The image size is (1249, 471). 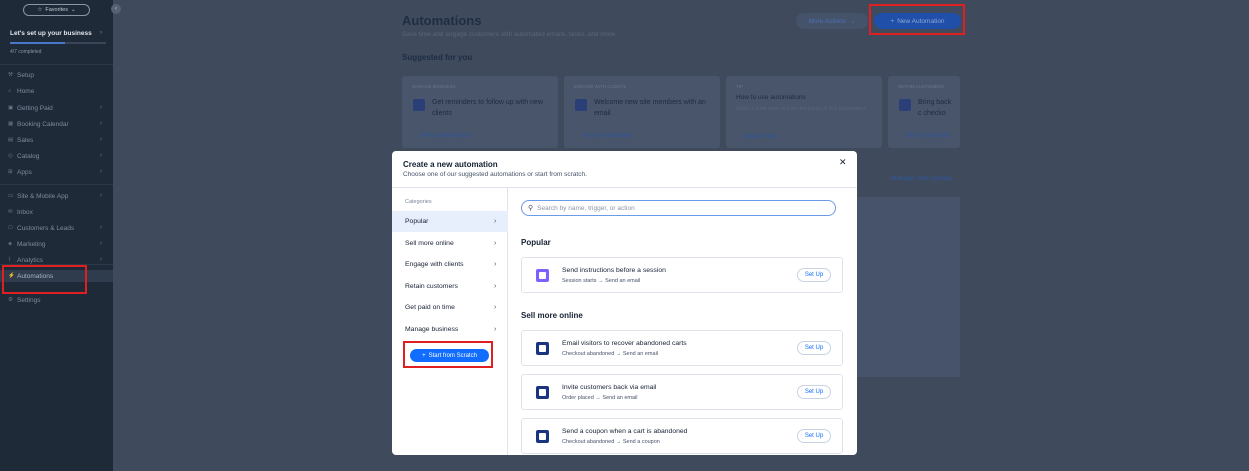 I want to click on category-retain-customers: Retain customers ›, so click(x=450, y=286).